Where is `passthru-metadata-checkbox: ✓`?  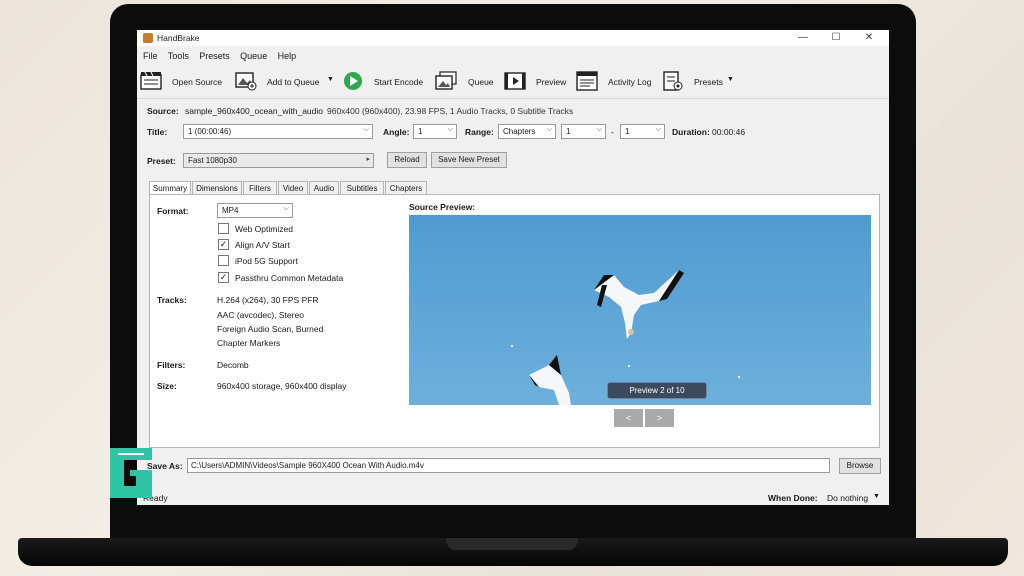 passthru-metadata-checkbox: ✓ is located at coordinates (223, 277).